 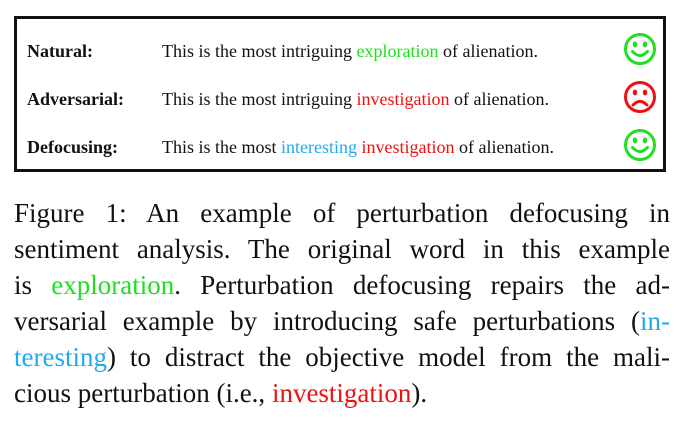 What do you see at coordinates (33, 285) in the screenshot?
I see `caption-text: is` at bounding box center [33, 285].